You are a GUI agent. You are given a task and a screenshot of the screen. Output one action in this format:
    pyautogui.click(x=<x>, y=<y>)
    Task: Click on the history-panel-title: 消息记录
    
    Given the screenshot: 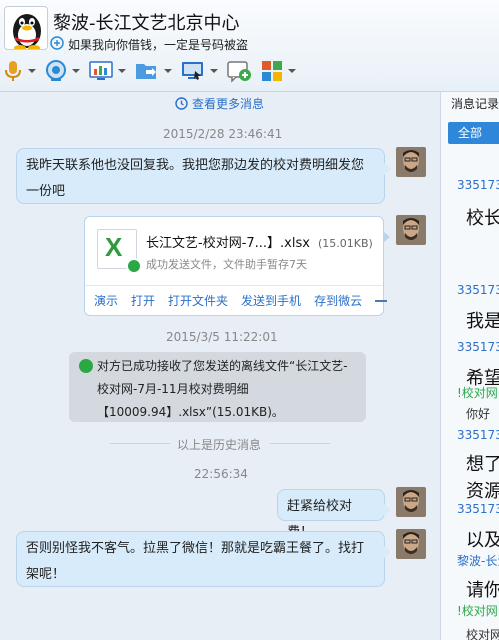 What is the action you would take?
    pyautogui.click(x=475, y=104)
    